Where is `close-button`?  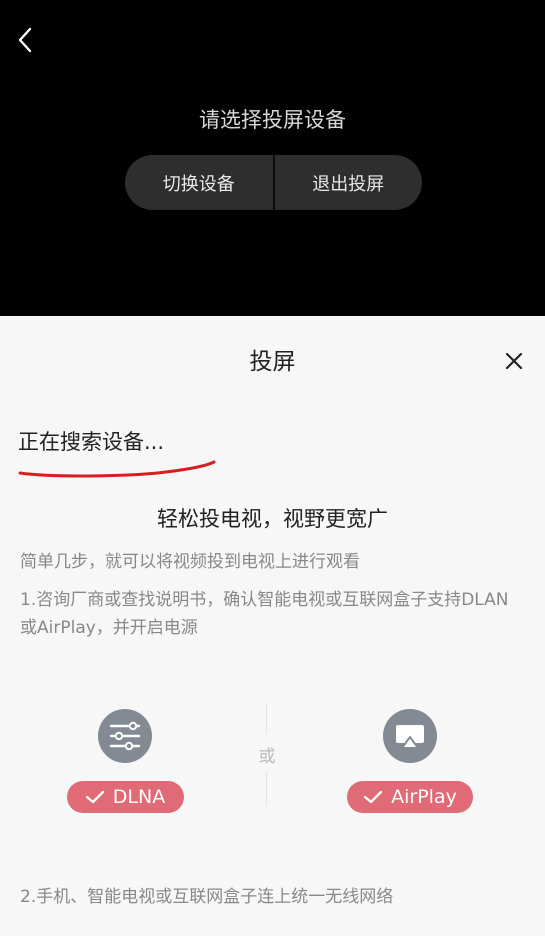 close-button is located at coordinates (514, 361).